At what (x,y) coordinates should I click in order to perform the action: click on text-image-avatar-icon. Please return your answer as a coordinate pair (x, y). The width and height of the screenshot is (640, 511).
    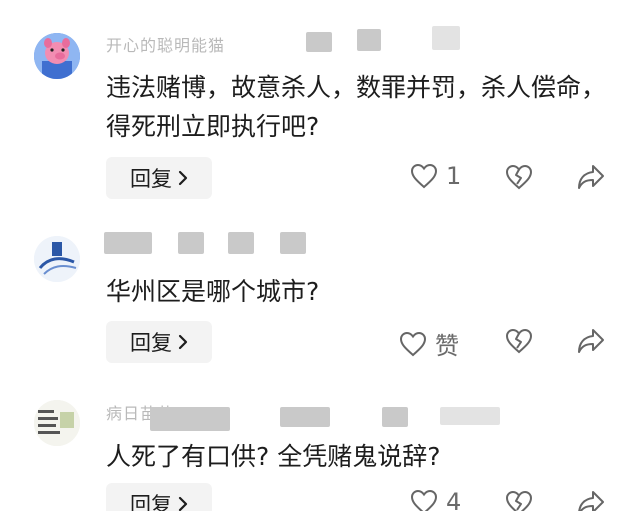
    Looking at the image, I should click on (57, 423).